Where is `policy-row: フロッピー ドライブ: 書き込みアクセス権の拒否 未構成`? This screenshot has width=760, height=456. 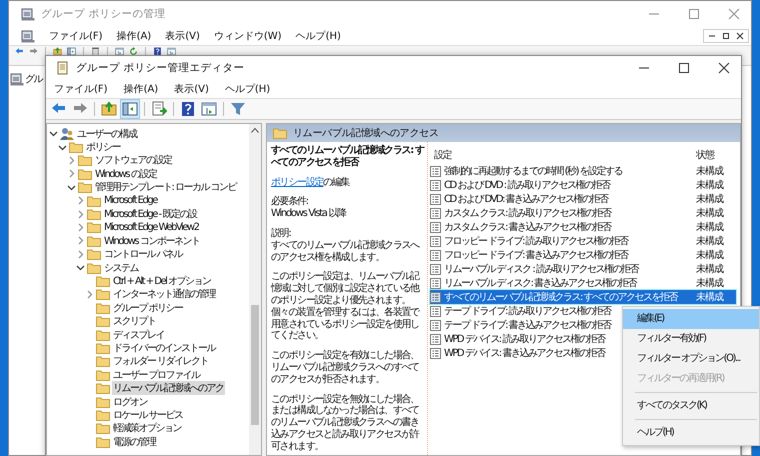
policy-row: フロッピー ドライブ: 書き込みアクセス権の拒否 未構成 is located at coordinates (583, 255).